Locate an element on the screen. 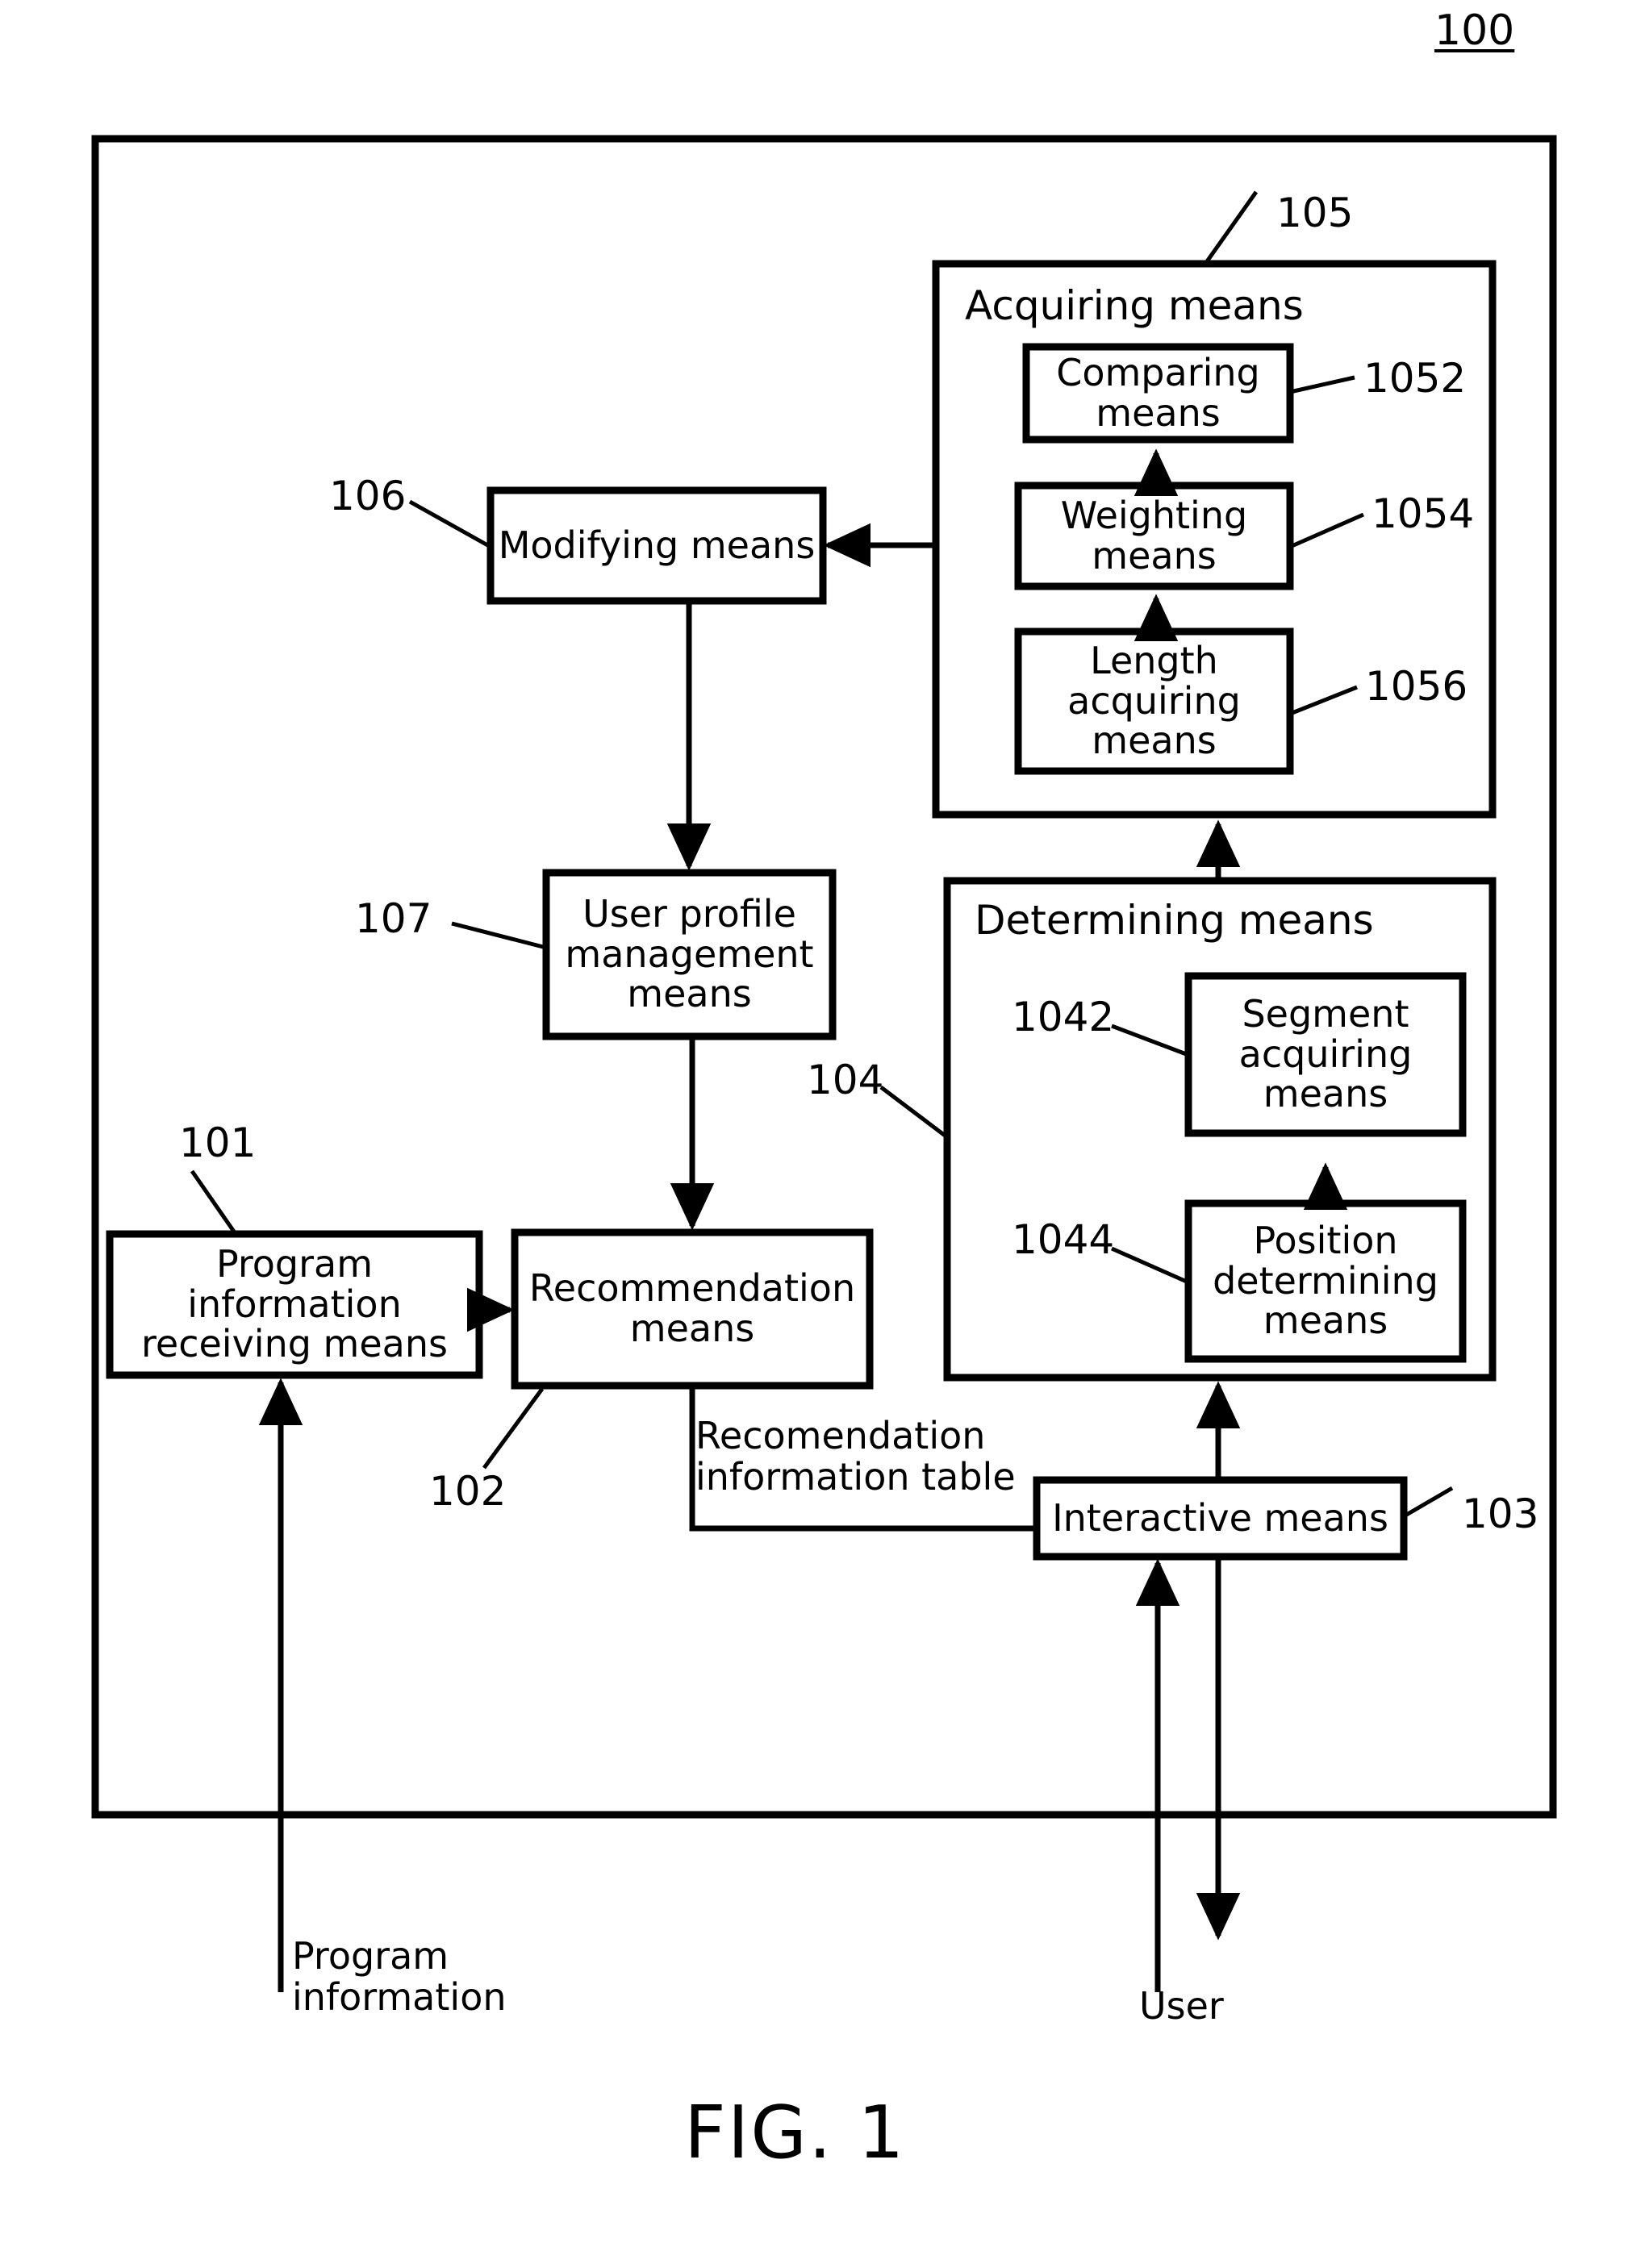 The image size is (1645, 2268). segment-acquiring-means-box is located at coordinates (1325, 1054).